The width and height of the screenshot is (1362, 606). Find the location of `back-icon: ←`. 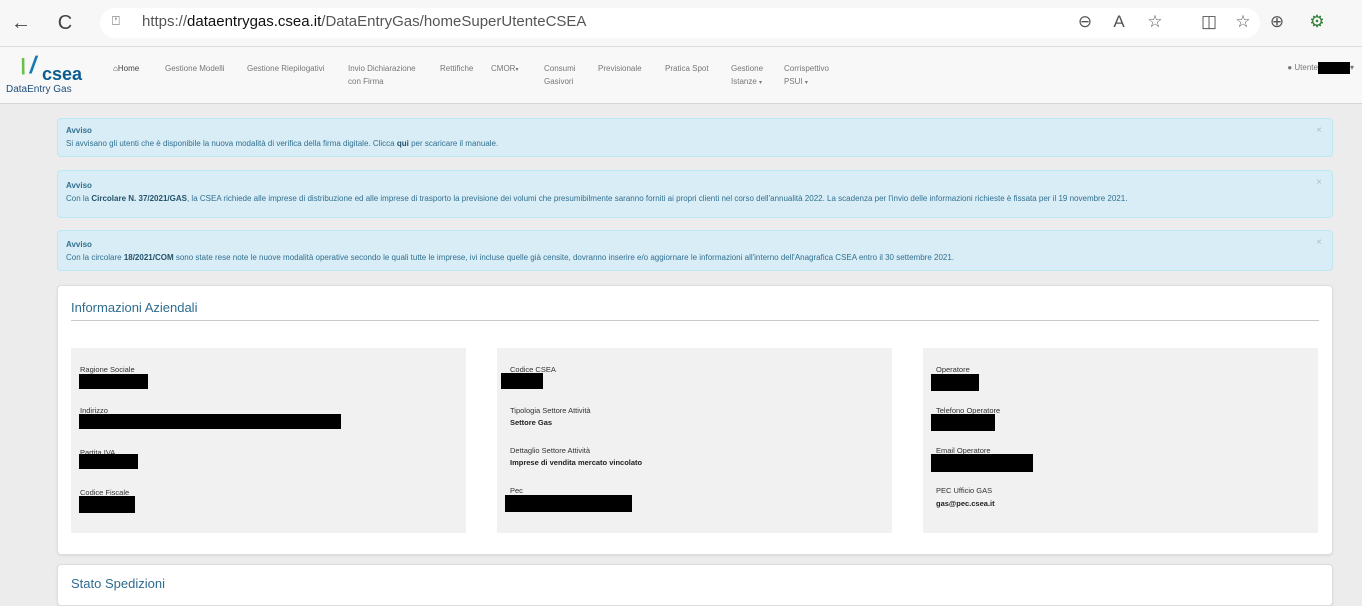

back-icon: ← is located at coordinates (21, 23).